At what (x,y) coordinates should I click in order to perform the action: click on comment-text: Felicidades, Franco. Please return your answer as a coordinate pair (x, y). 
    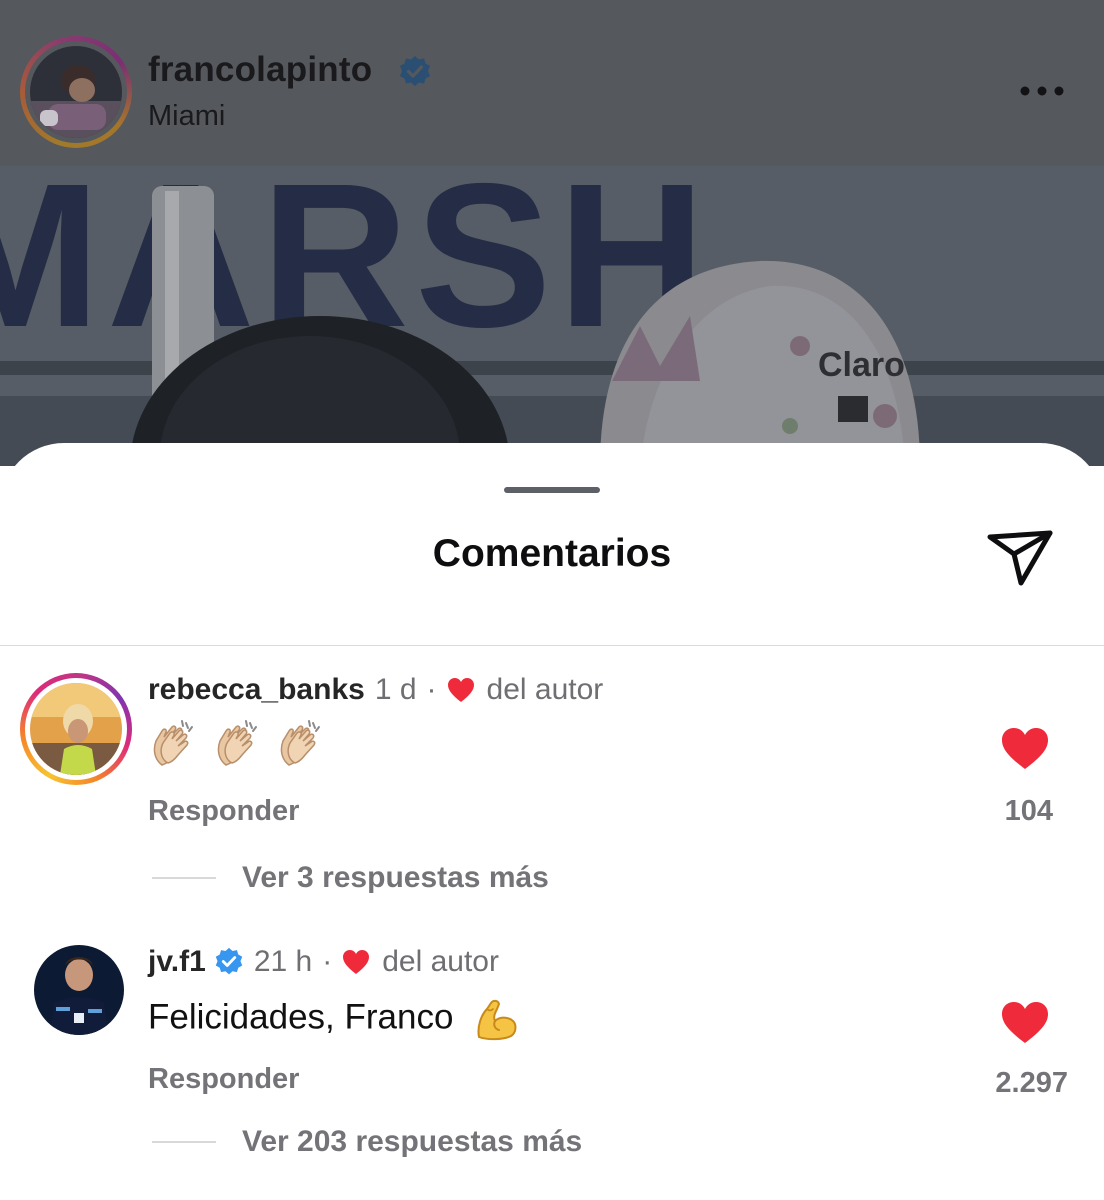
    Looking at the image, I should click on (333, 1019).